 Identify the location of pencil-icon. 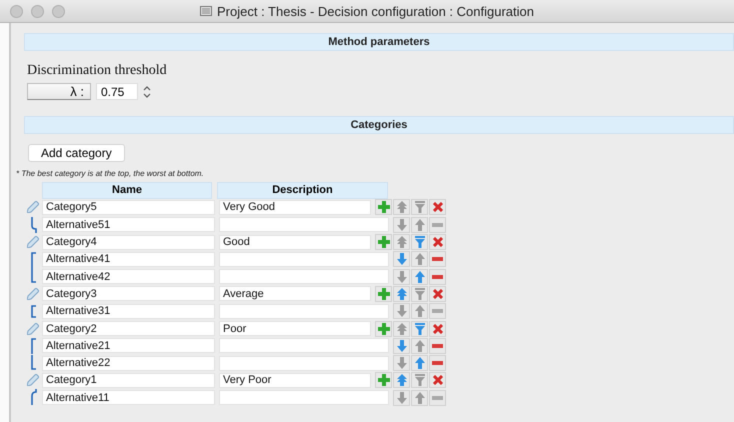
(33, 328).